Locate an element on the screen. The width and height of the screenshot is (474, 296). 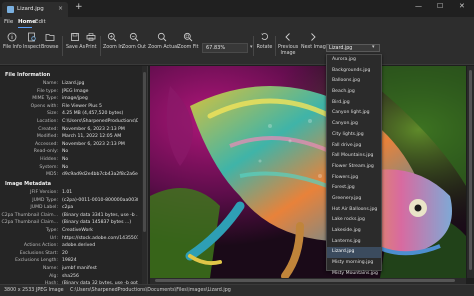
close-window-button: ✕ is located at coordinates (462, 6).